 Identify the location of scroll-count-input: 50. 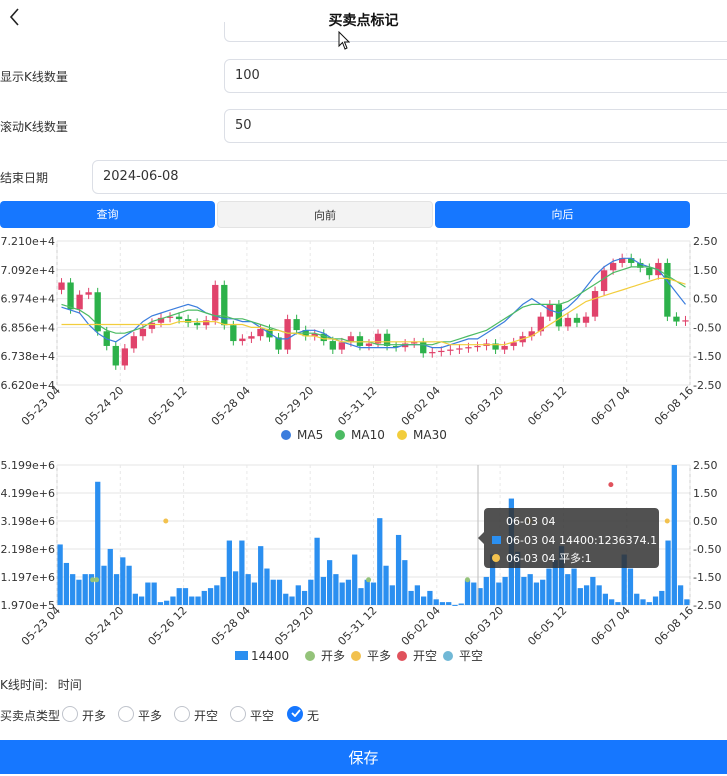
(475, 126).